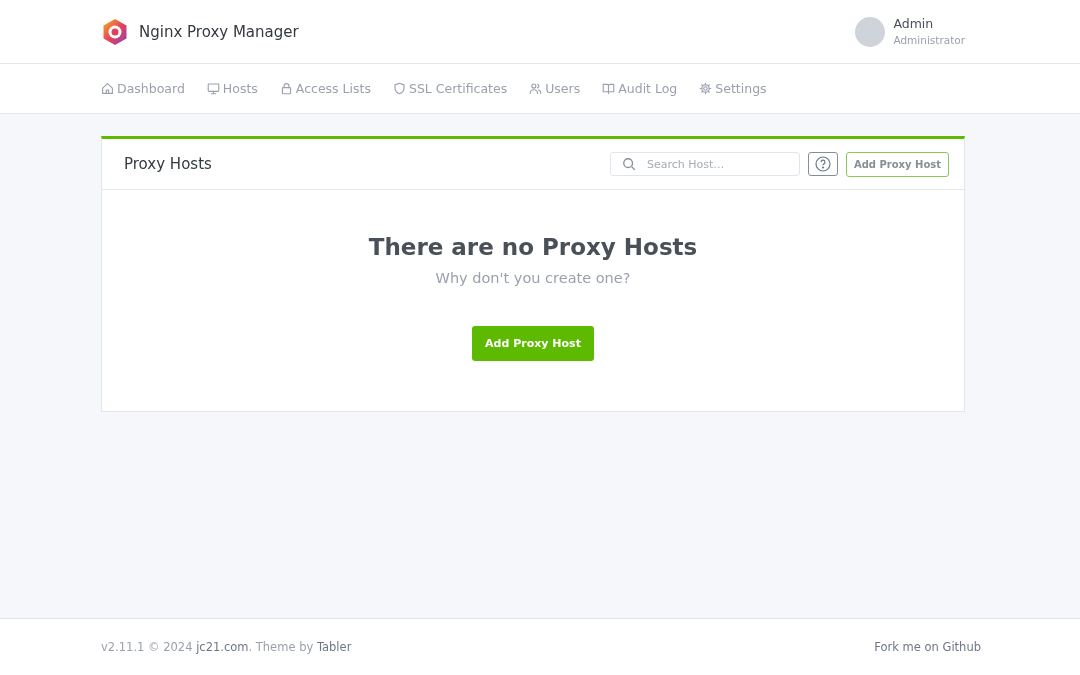 The height and width of the screenshot is (675, 1080). What do you see at coordinates (168, 164) in the screenshot?
I see `card-title: Proxy Hosts` at bounding box center [168, 164].